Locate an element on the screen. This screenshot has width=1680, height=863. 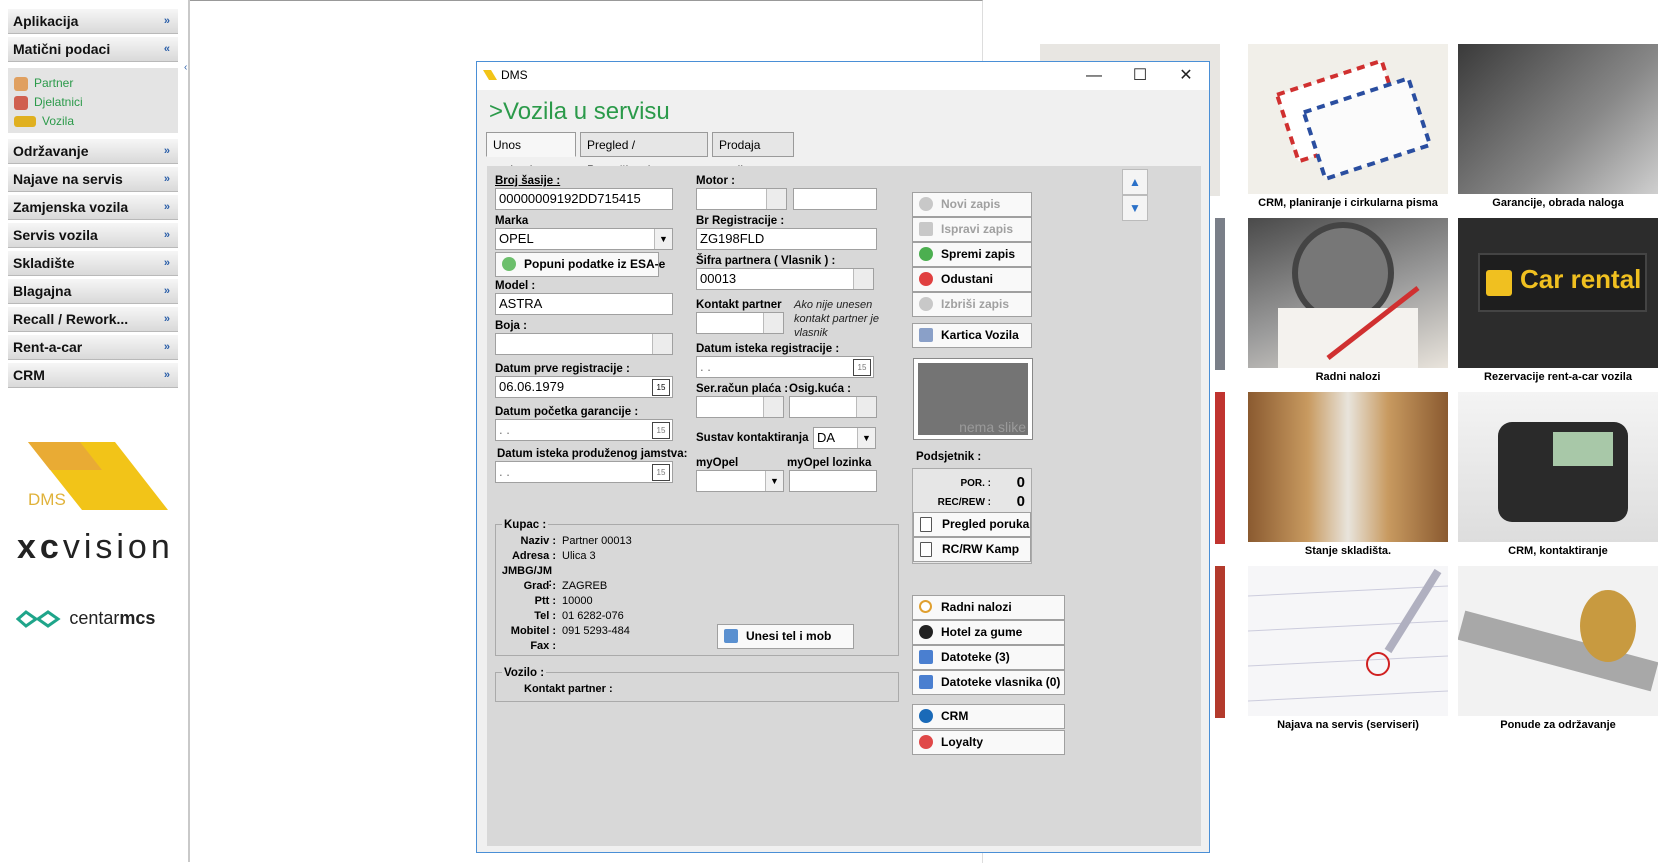
brake-disc-image is located at coordinates (1348, 293).